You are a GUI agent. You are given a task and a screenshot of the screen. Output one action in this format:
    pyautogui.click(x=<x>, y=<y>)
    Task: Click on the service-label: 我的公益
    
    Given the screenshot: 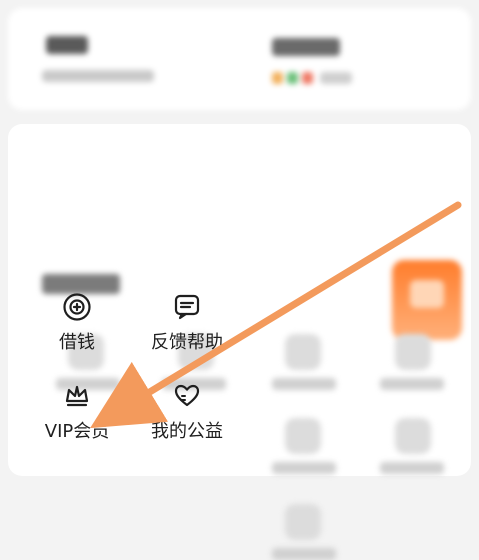 What is the action you would take?
    pyautogui.click(x=187, y=431)
    